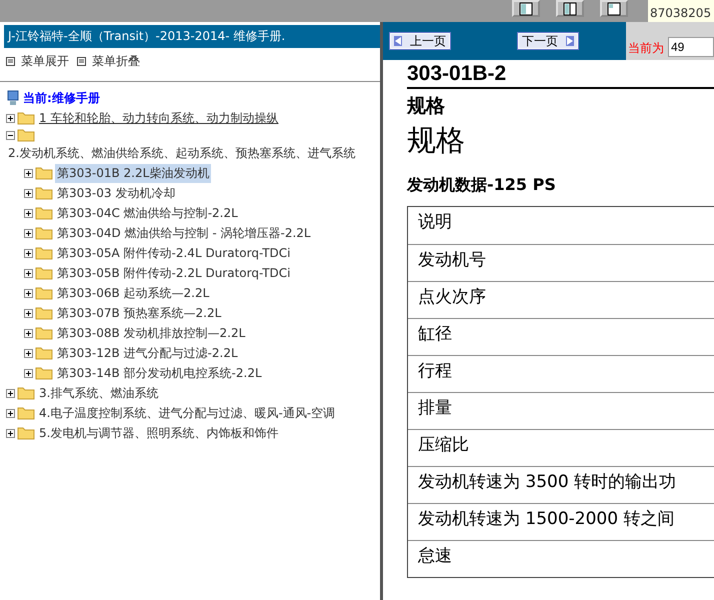  I want to click on table-cell: 缸径, so click(435, 334).